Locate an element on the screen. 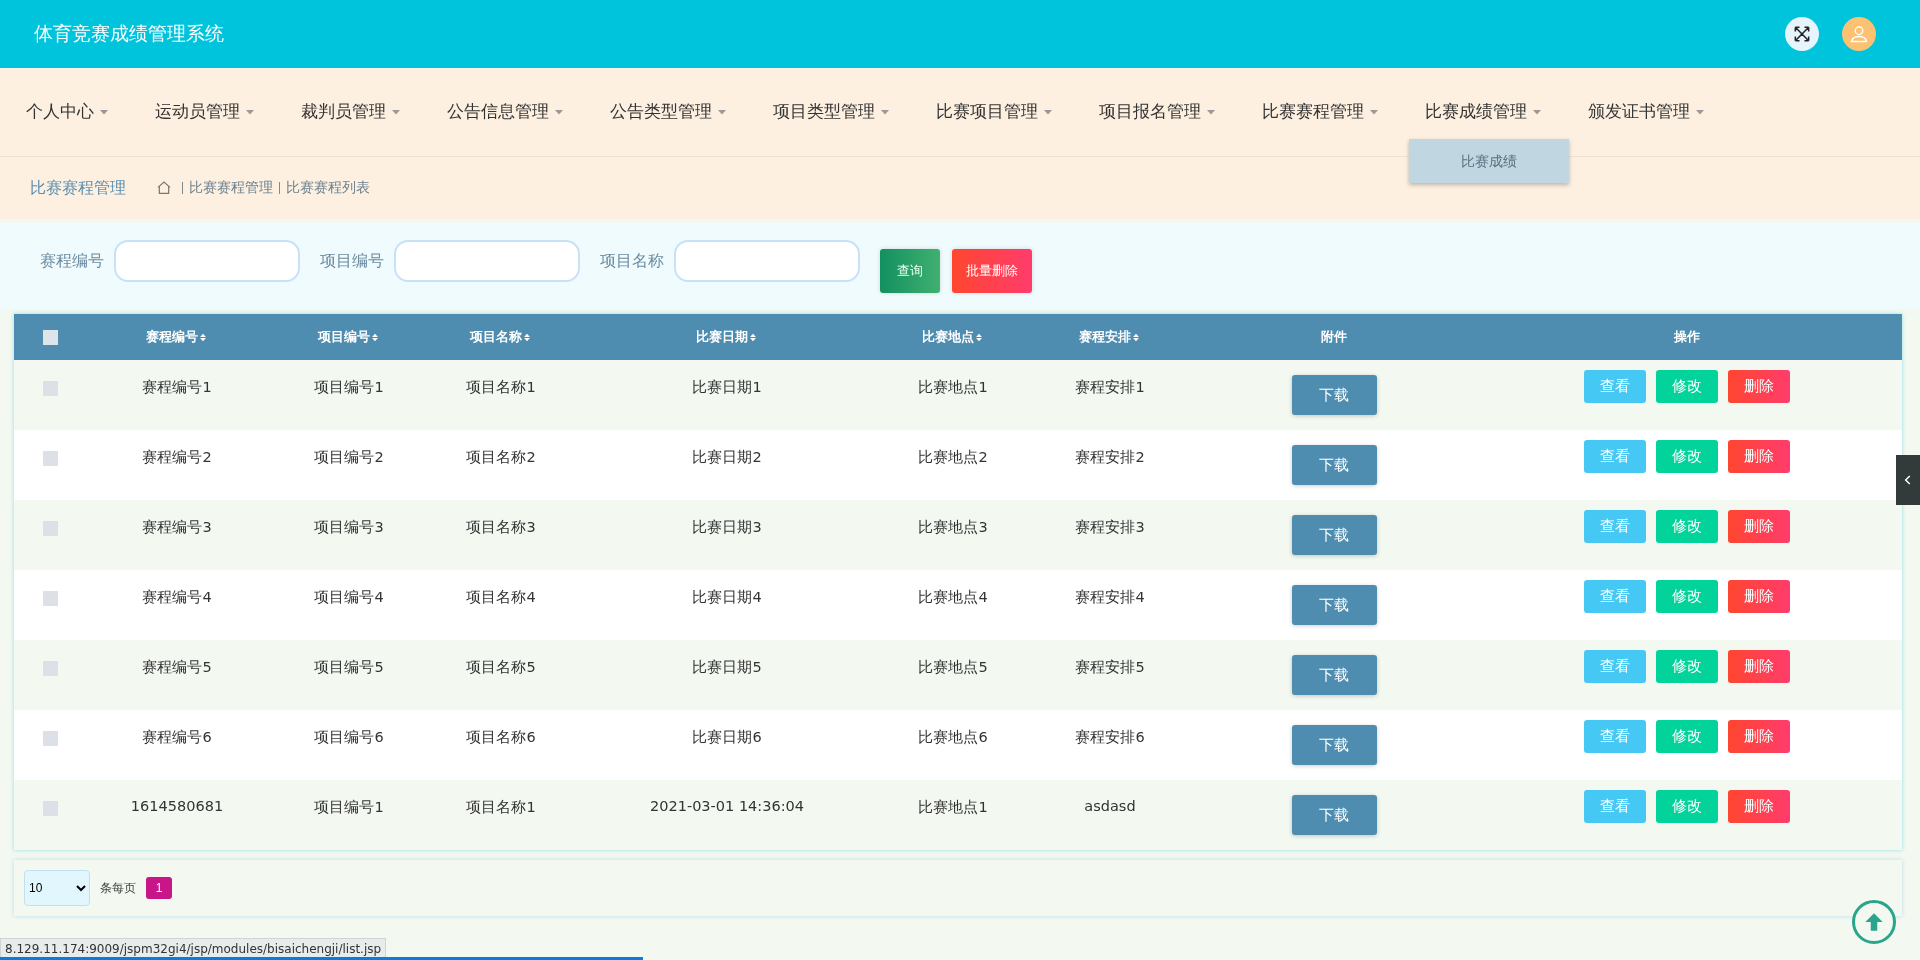  table-cell: 项目名称3 is located at coordinates (501, 535).